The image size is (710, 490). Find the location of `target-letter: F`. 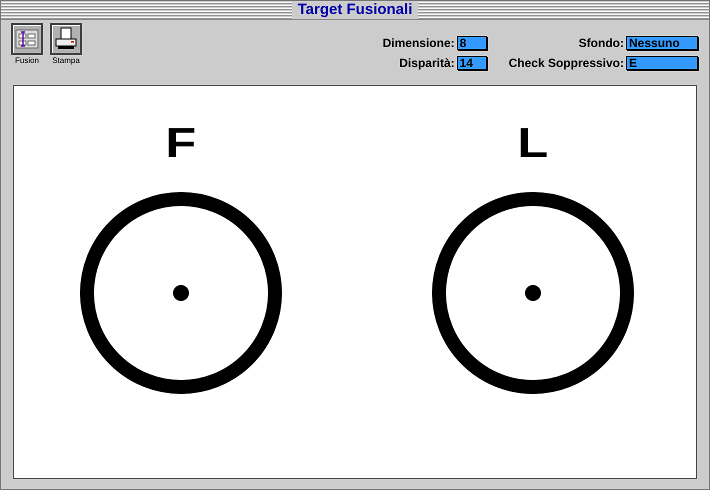

target-letter: F is located at coordinates (181, 143).